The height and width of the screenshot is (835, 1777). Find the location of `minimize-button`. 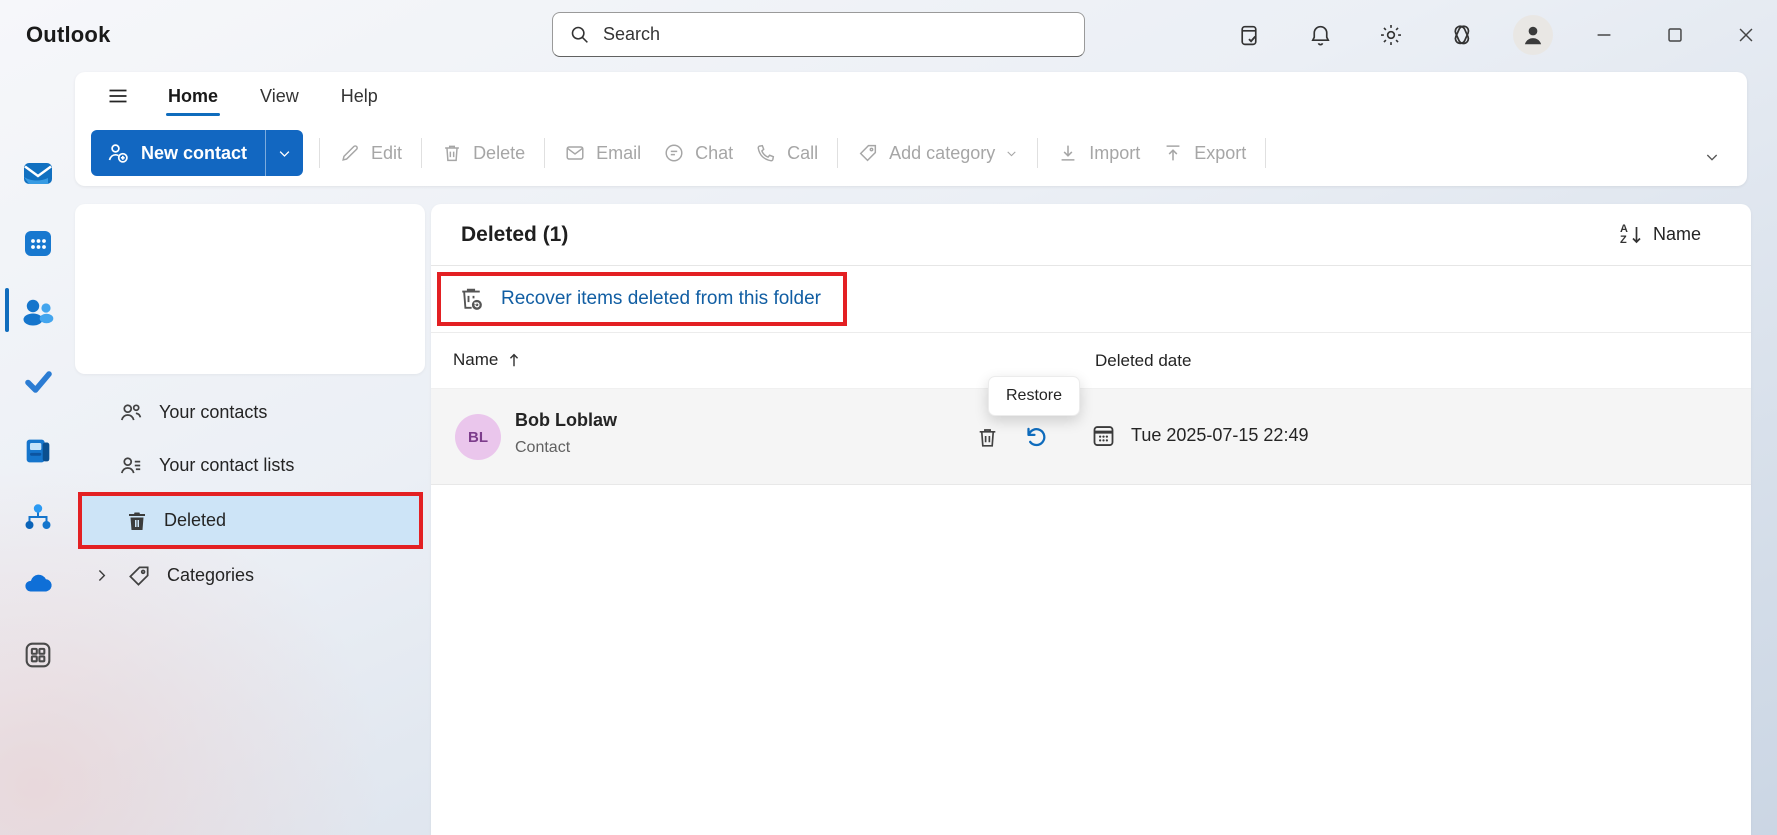

minimize-button is located at coordinates (1604, 35).